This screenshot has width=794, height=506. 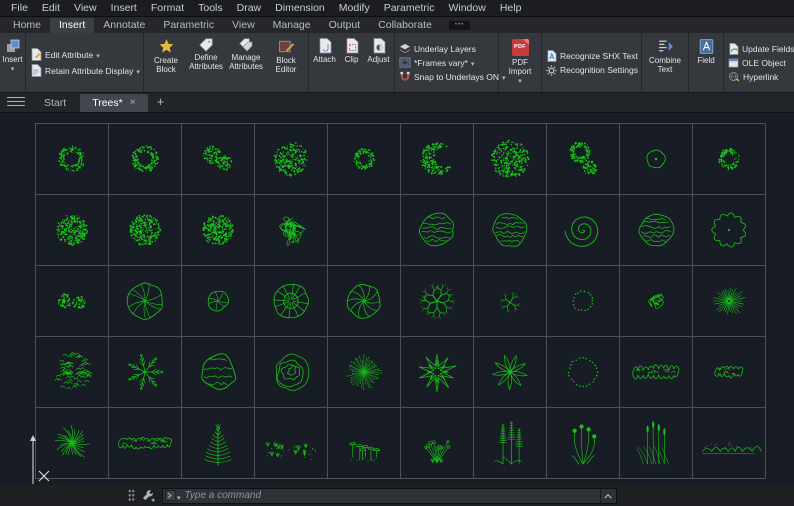 What do you see at coordinates (65, 54) in the screenshot?
I see `edit-attribute-button: Edit Attribute` at bounding box center [65, 54].